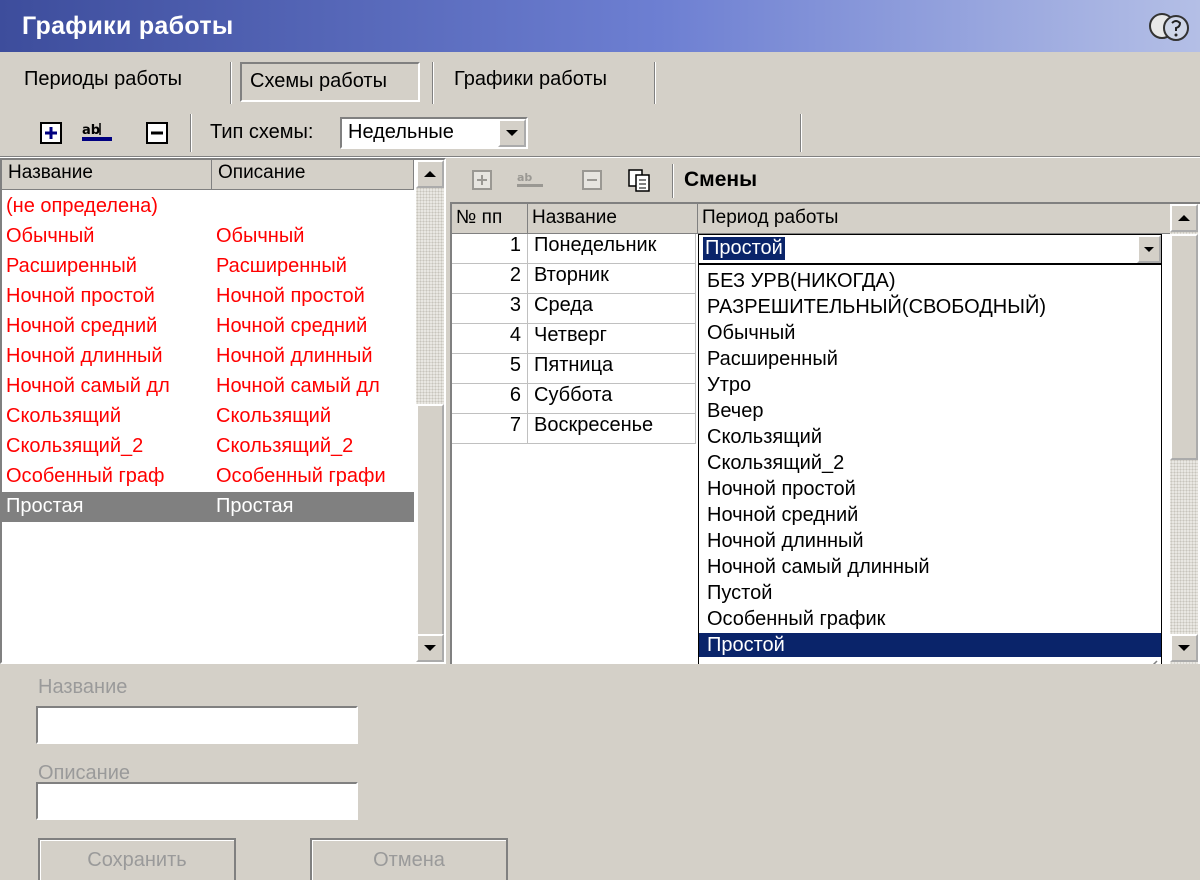 This screenshot has height=880, width=1200. I want to click on tab-work-schemes: Схемы работы, so click(330, 82).